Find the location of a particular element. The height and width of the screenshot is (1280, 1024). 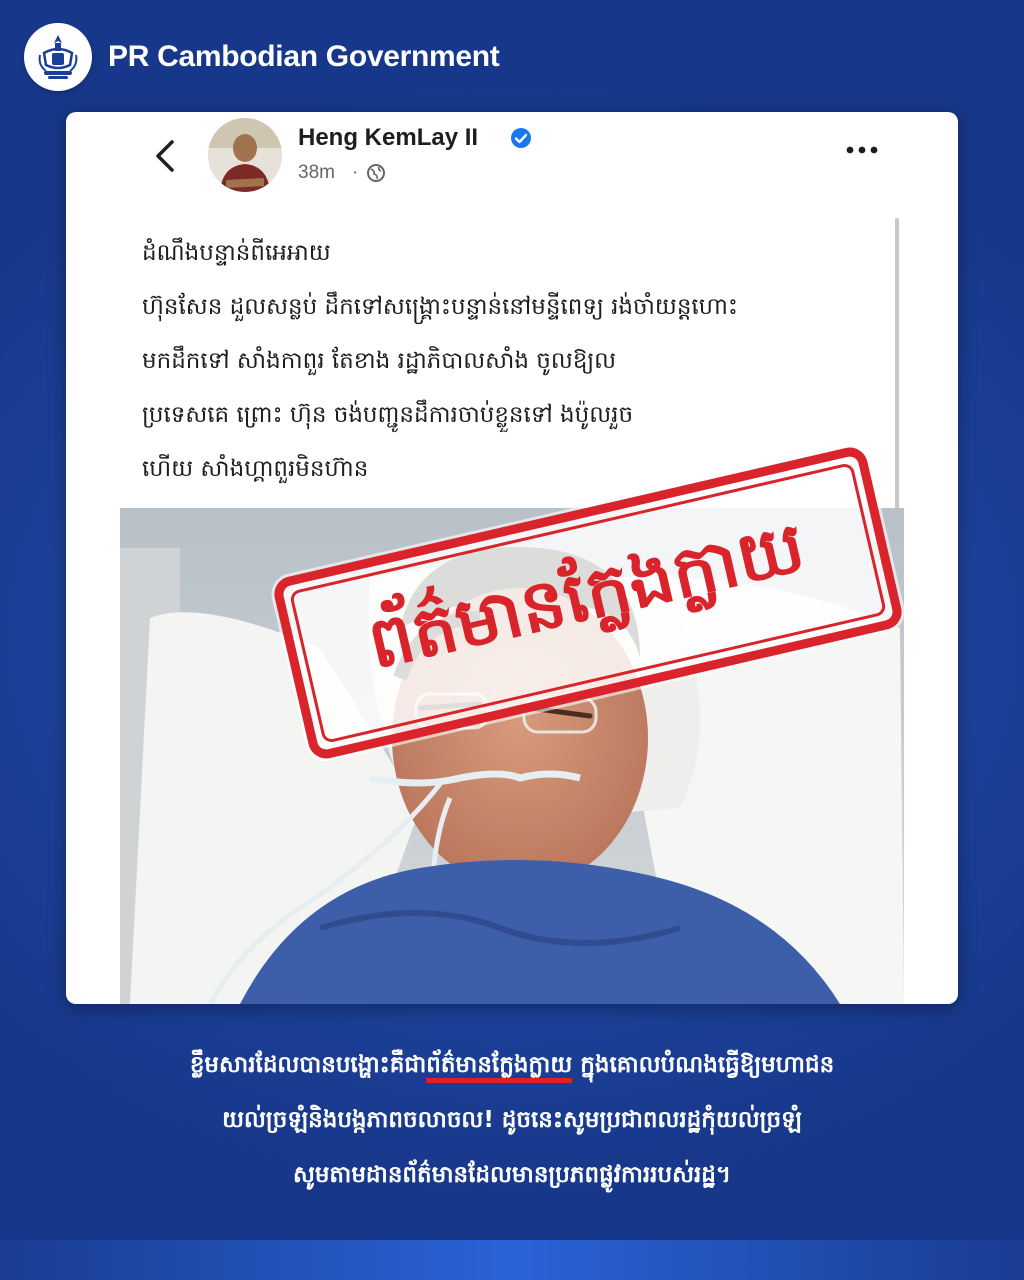

caption-highlight: ព័ត៌មានក្លែងក្លាយ is located at coordinates (499, 1065).